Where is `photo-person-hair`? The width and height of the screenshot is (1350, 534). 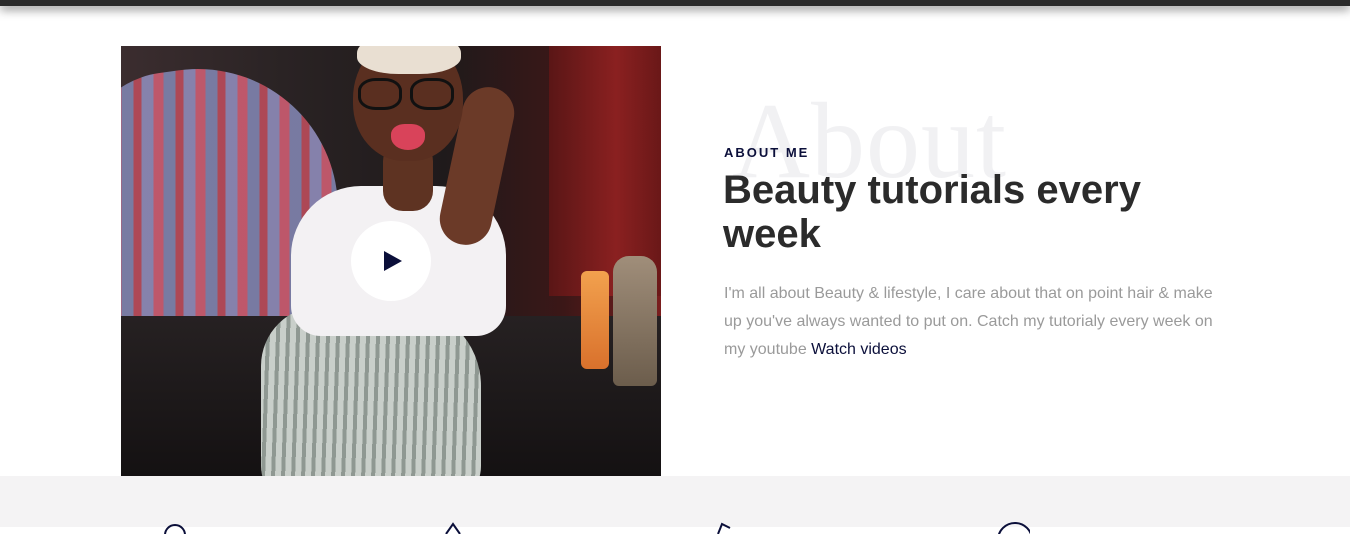
photo-person-hair is located at coordinates (409, 60).